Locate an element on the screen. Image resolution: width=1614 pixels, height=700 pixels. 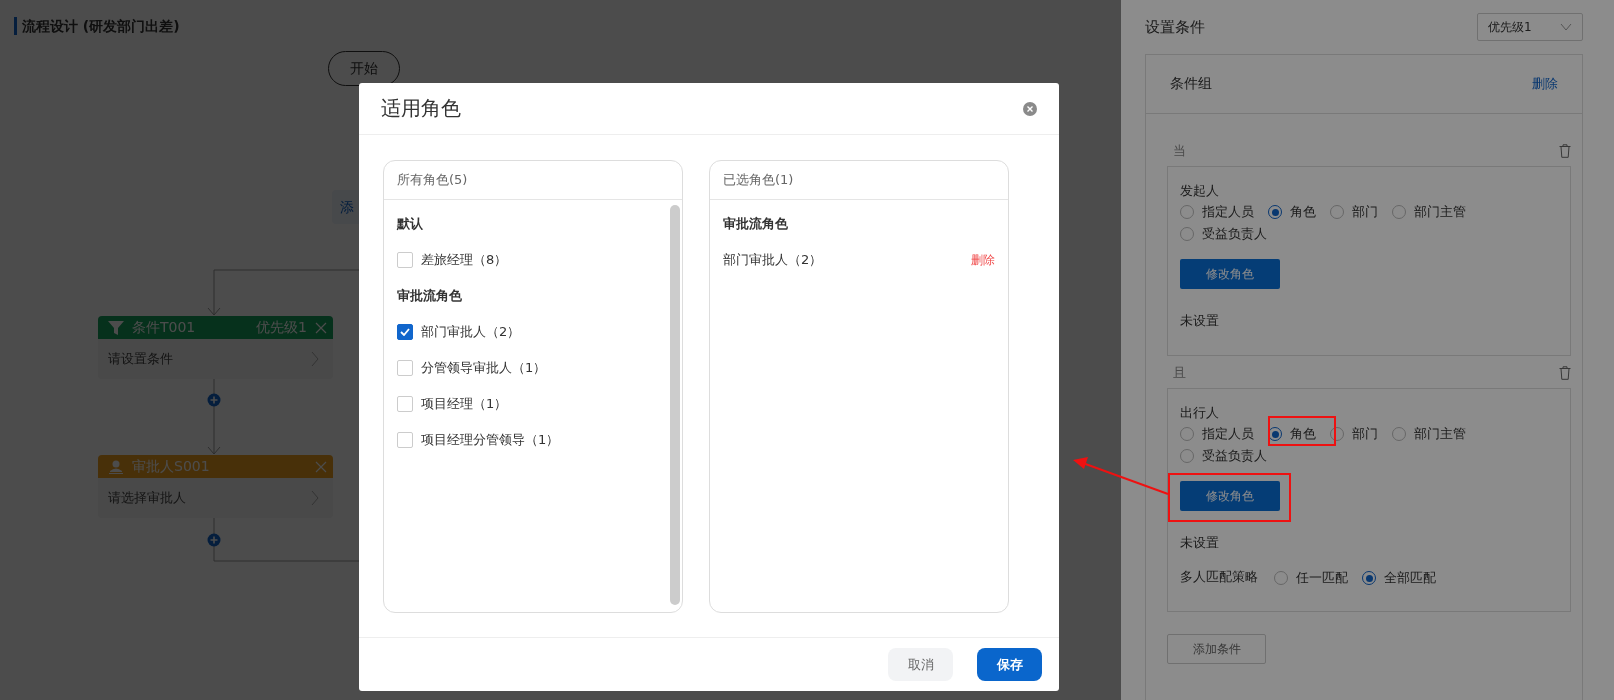
condition-connector: 且 is located at coordinates (1179, 373).